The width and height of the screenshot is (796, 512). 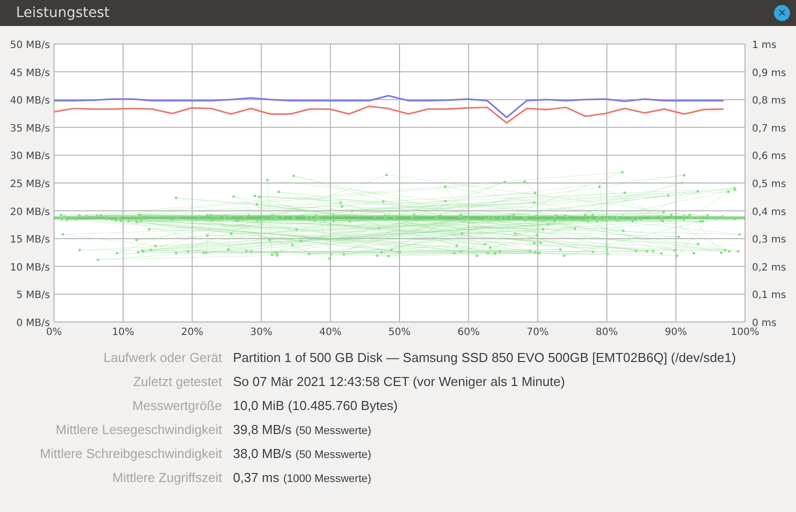 What do you see at coordinates (166, 477) in the screenshot?
I see `detail-label: Mittlere Zugriffszeit` at bounding box center [166, 477].